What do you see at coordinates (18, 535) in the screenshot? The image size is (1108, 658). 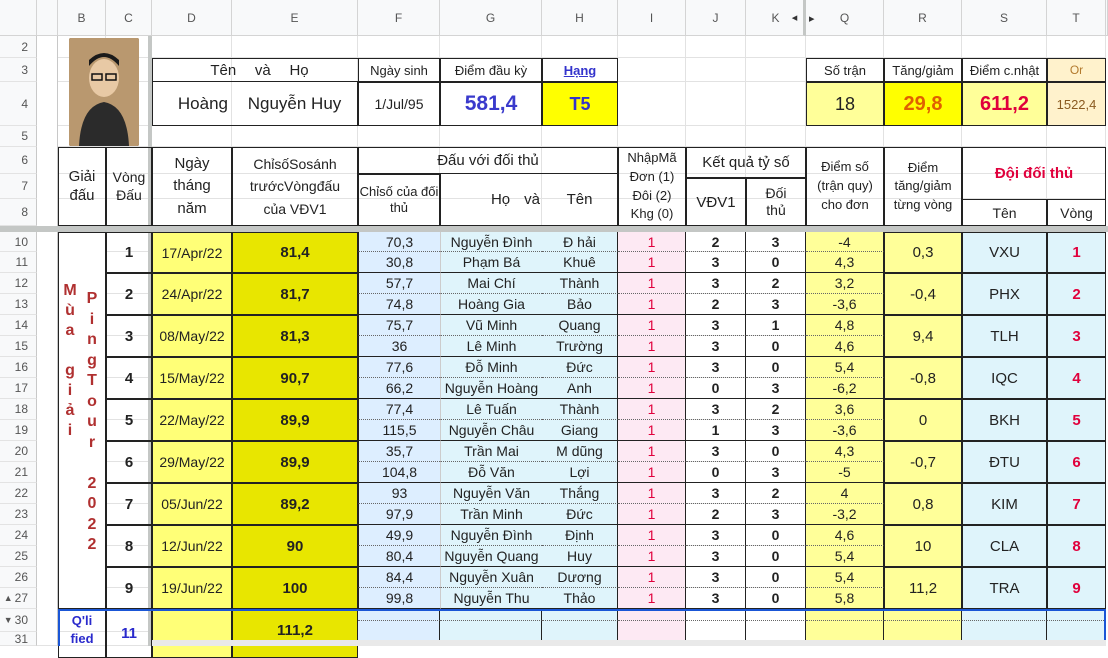 I see `row-header-24: 24` at bounding box center [18, 535].